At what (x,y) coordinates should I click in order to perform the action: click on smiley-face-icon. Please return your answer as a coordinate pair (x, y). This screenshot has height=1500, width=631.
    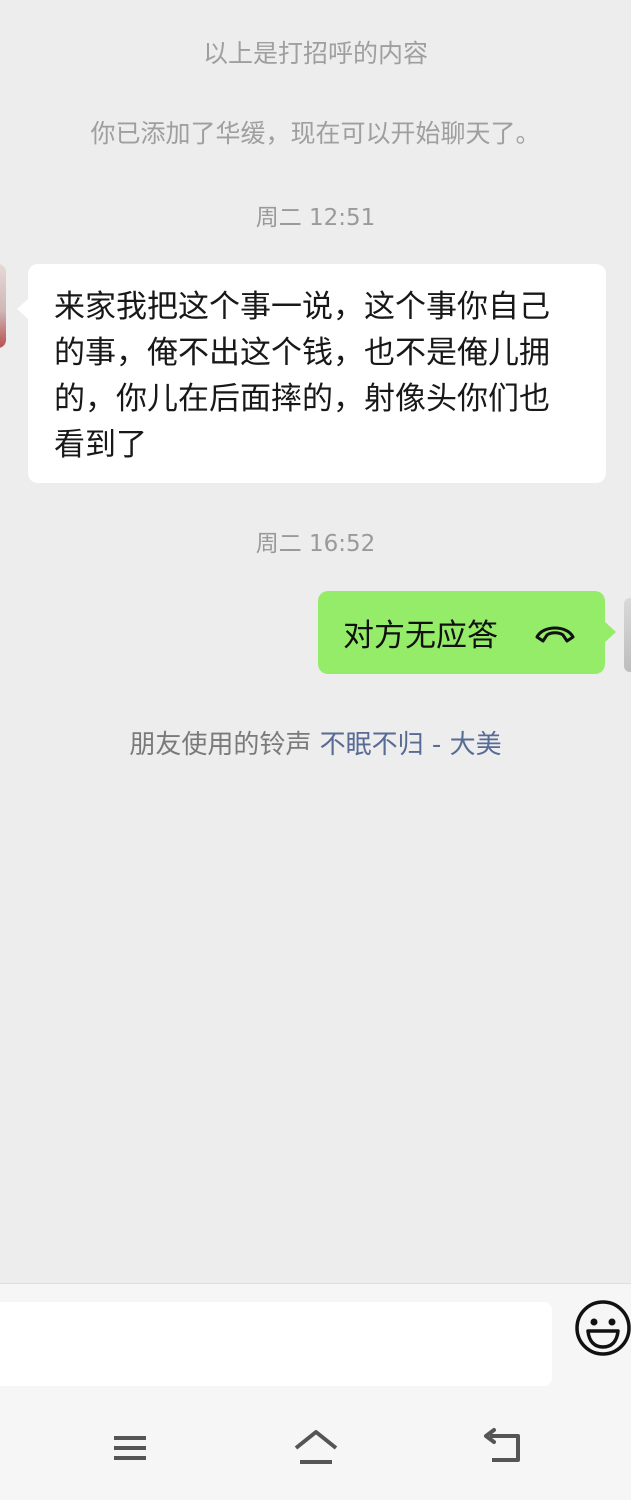
    Looking at the image, I should click on (602, 1328).